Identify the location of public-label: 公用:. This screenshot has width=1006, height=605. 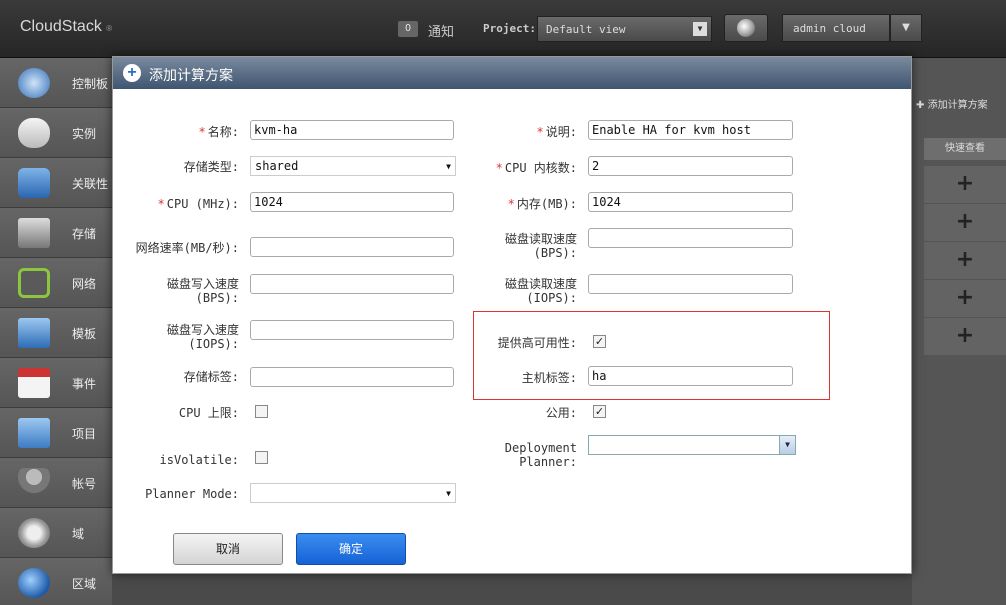
(561, 413).